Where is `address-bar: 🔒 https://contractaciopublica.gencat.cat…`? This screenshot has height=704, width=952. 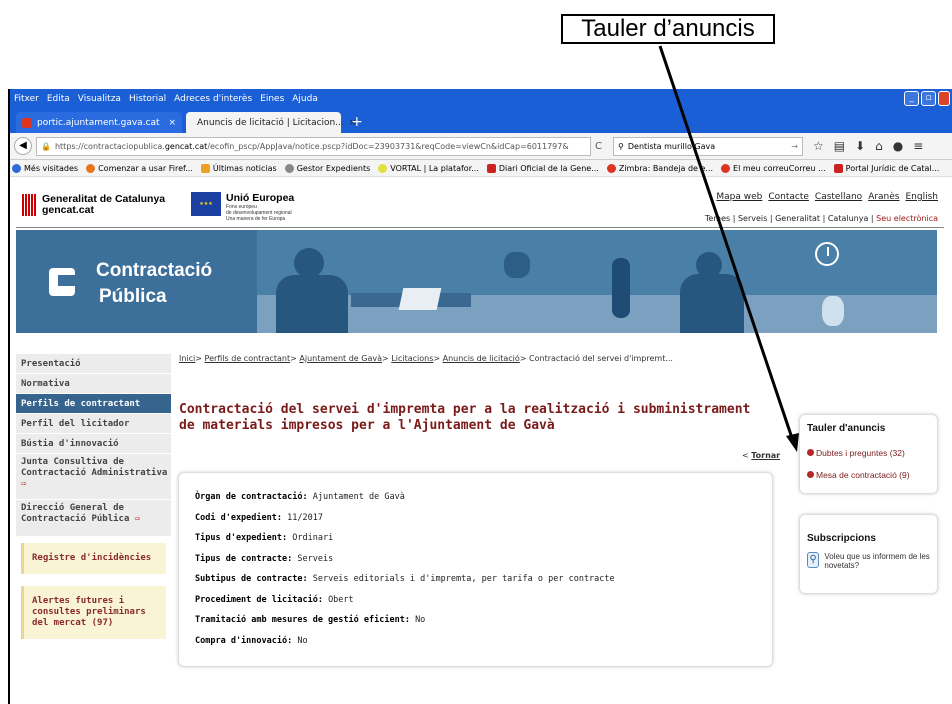
address-bar: 🔒 https://contractaciopublica.gencat.cat… is located at coordinates (313, 146).